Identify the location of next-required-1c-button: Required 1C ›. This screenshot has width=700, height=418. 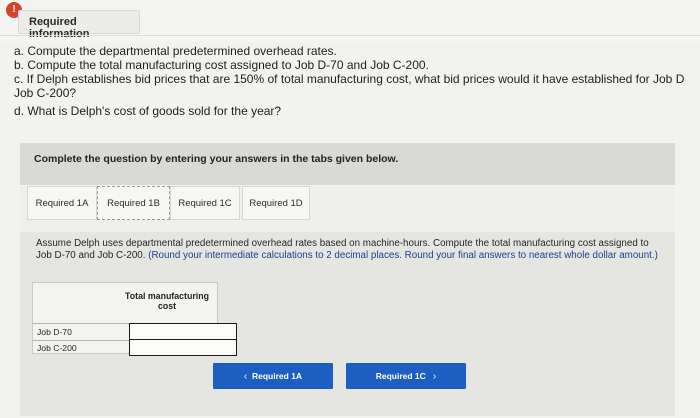
(406, 376).